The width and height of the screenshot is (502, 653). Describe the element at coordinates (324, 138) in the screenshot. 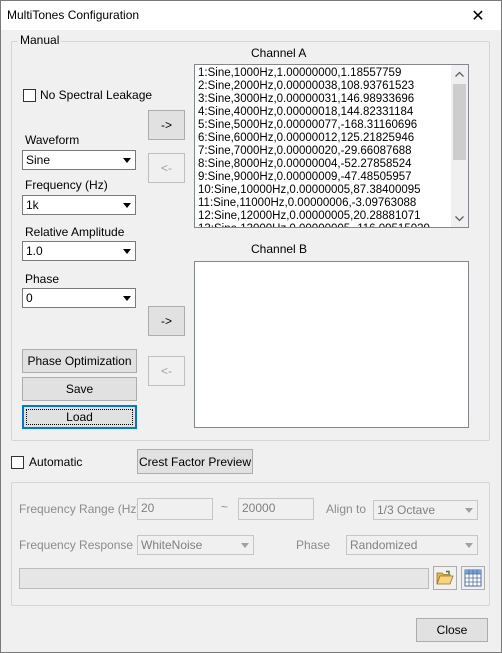

I see `channel-a-item: 6:Sine,6000Hz,0.00000012,125.21825946` at that location.